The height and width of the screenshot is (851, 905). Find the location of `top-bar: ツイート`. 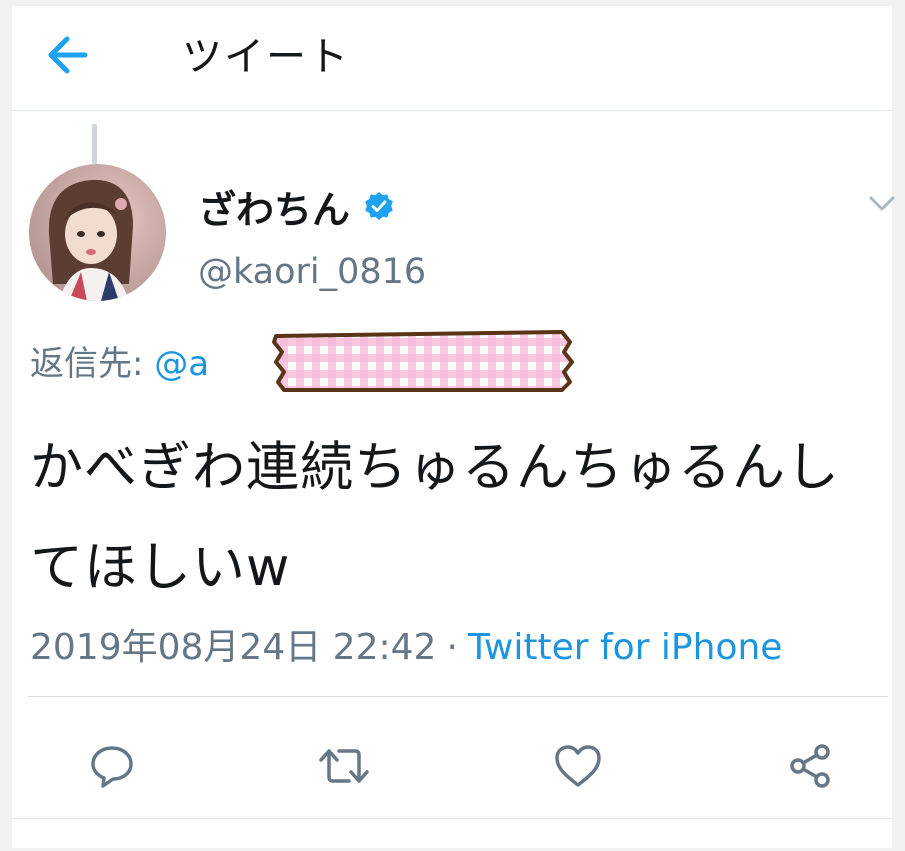

top-bar: ツイート is located at coordinates (452, 58).